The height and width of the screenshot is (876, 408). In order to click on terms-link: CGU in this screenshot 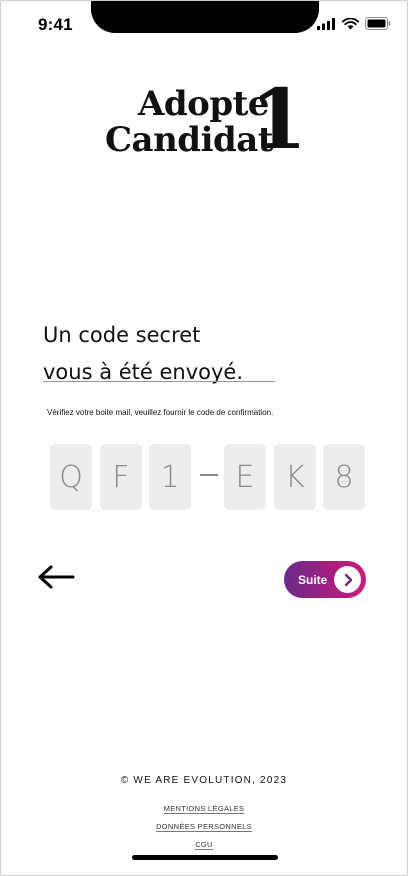, I will do `click(204, 845)`.